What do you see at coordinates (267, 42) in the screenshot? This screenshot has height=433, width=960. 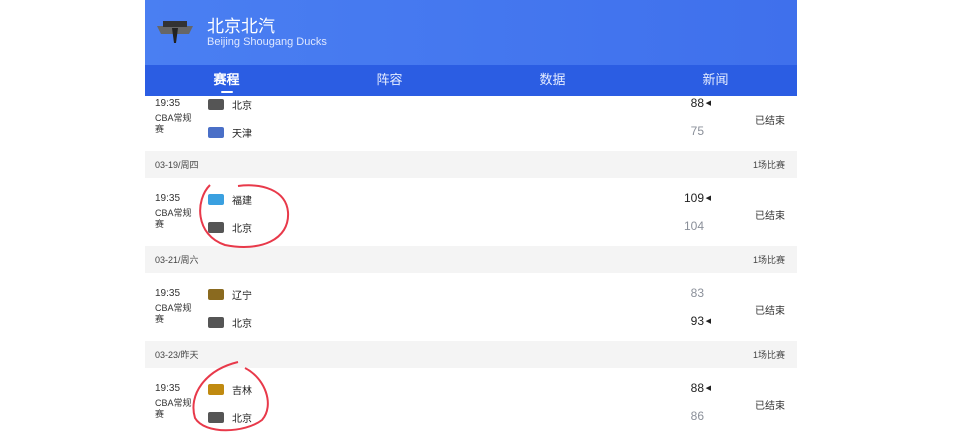 I see `team-english-name: Beijing Shougang Ducks` at bounding box center [267, 42].